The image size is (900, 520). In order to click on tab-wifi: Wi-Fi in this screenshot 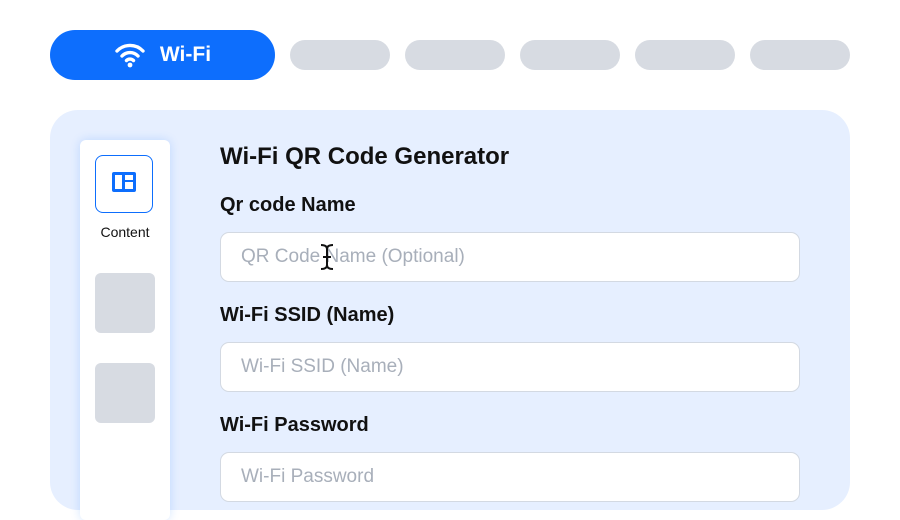, I will do `click(162, 55)`.